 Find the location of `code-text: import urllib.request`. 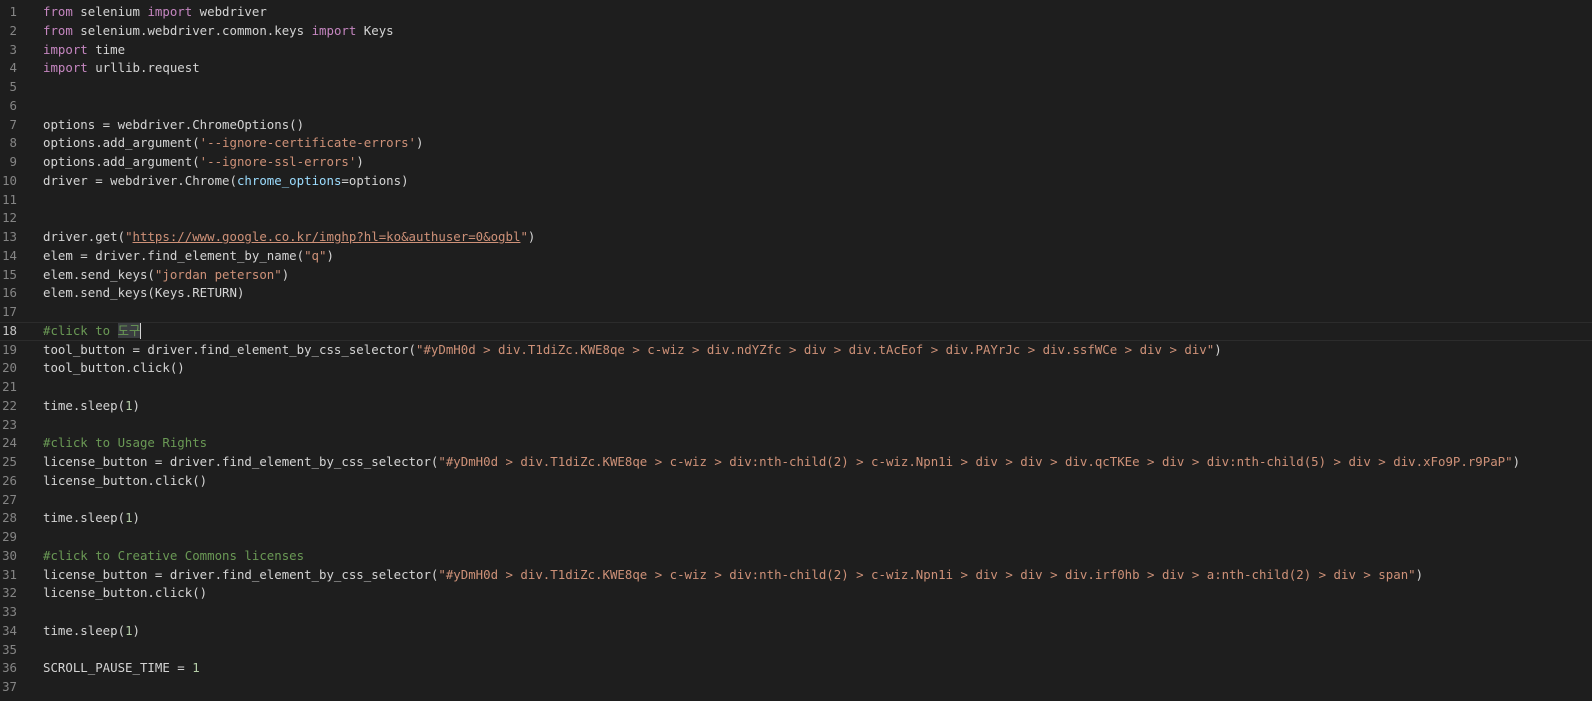

code-text: import urllib.request is located at coordinates (121, 68).